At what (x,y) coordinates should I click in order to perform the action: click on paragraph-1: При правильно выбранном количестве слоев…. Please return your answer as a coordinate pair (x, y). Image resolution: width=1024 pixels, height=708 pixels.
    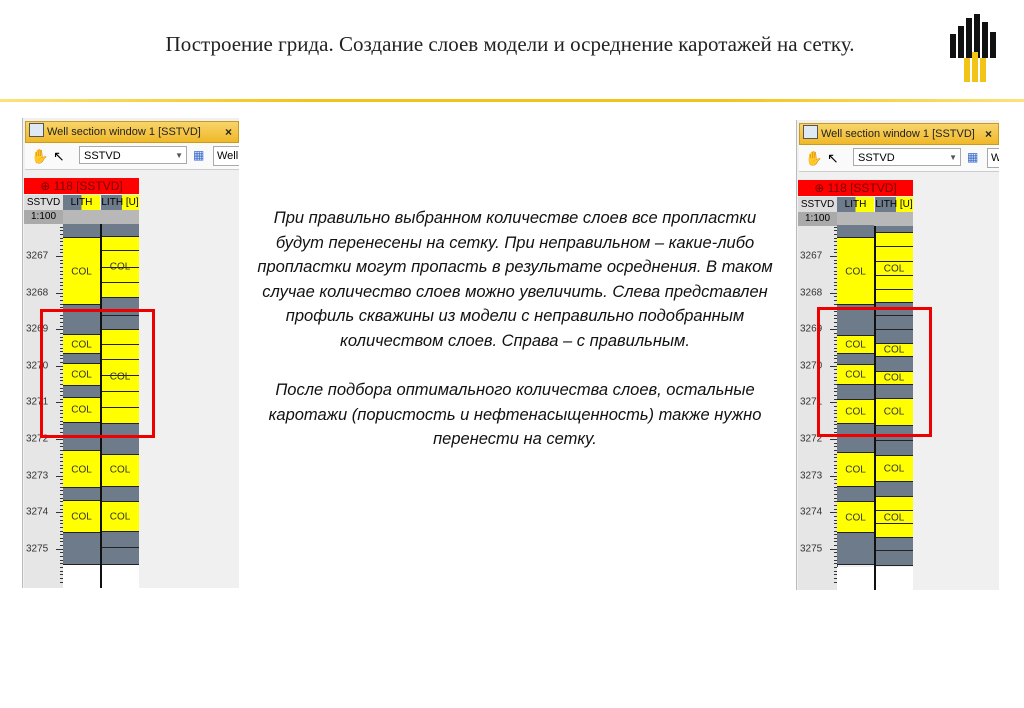
    Looking at the image, I should click on (515, 279).